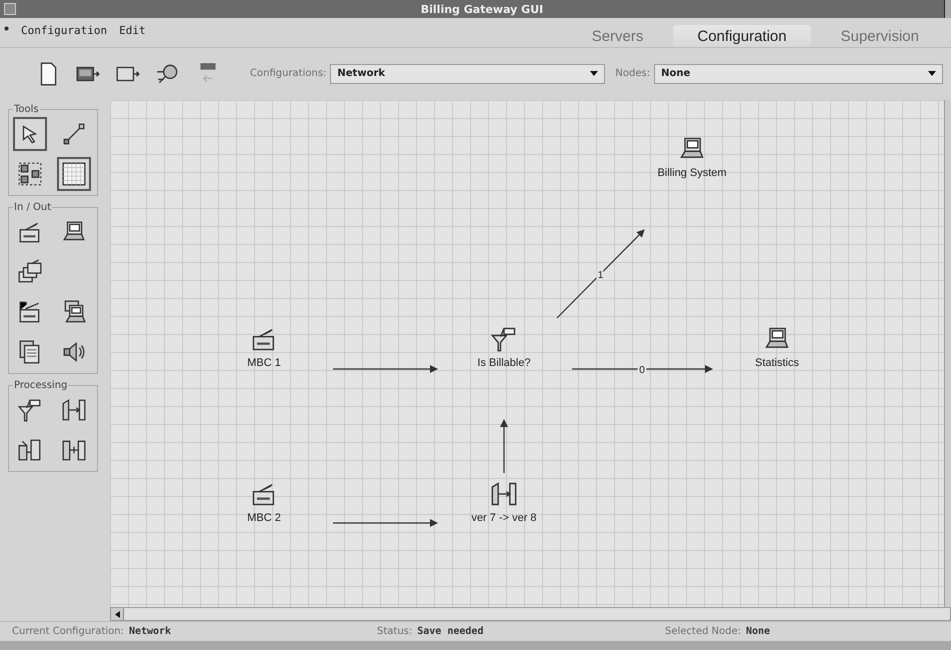 This screenshot has height=650, width=951. What do you see at coordinates (117, 614) in the screenshot?
I see `scroll-left-icon` at bounding box center [117, 614].